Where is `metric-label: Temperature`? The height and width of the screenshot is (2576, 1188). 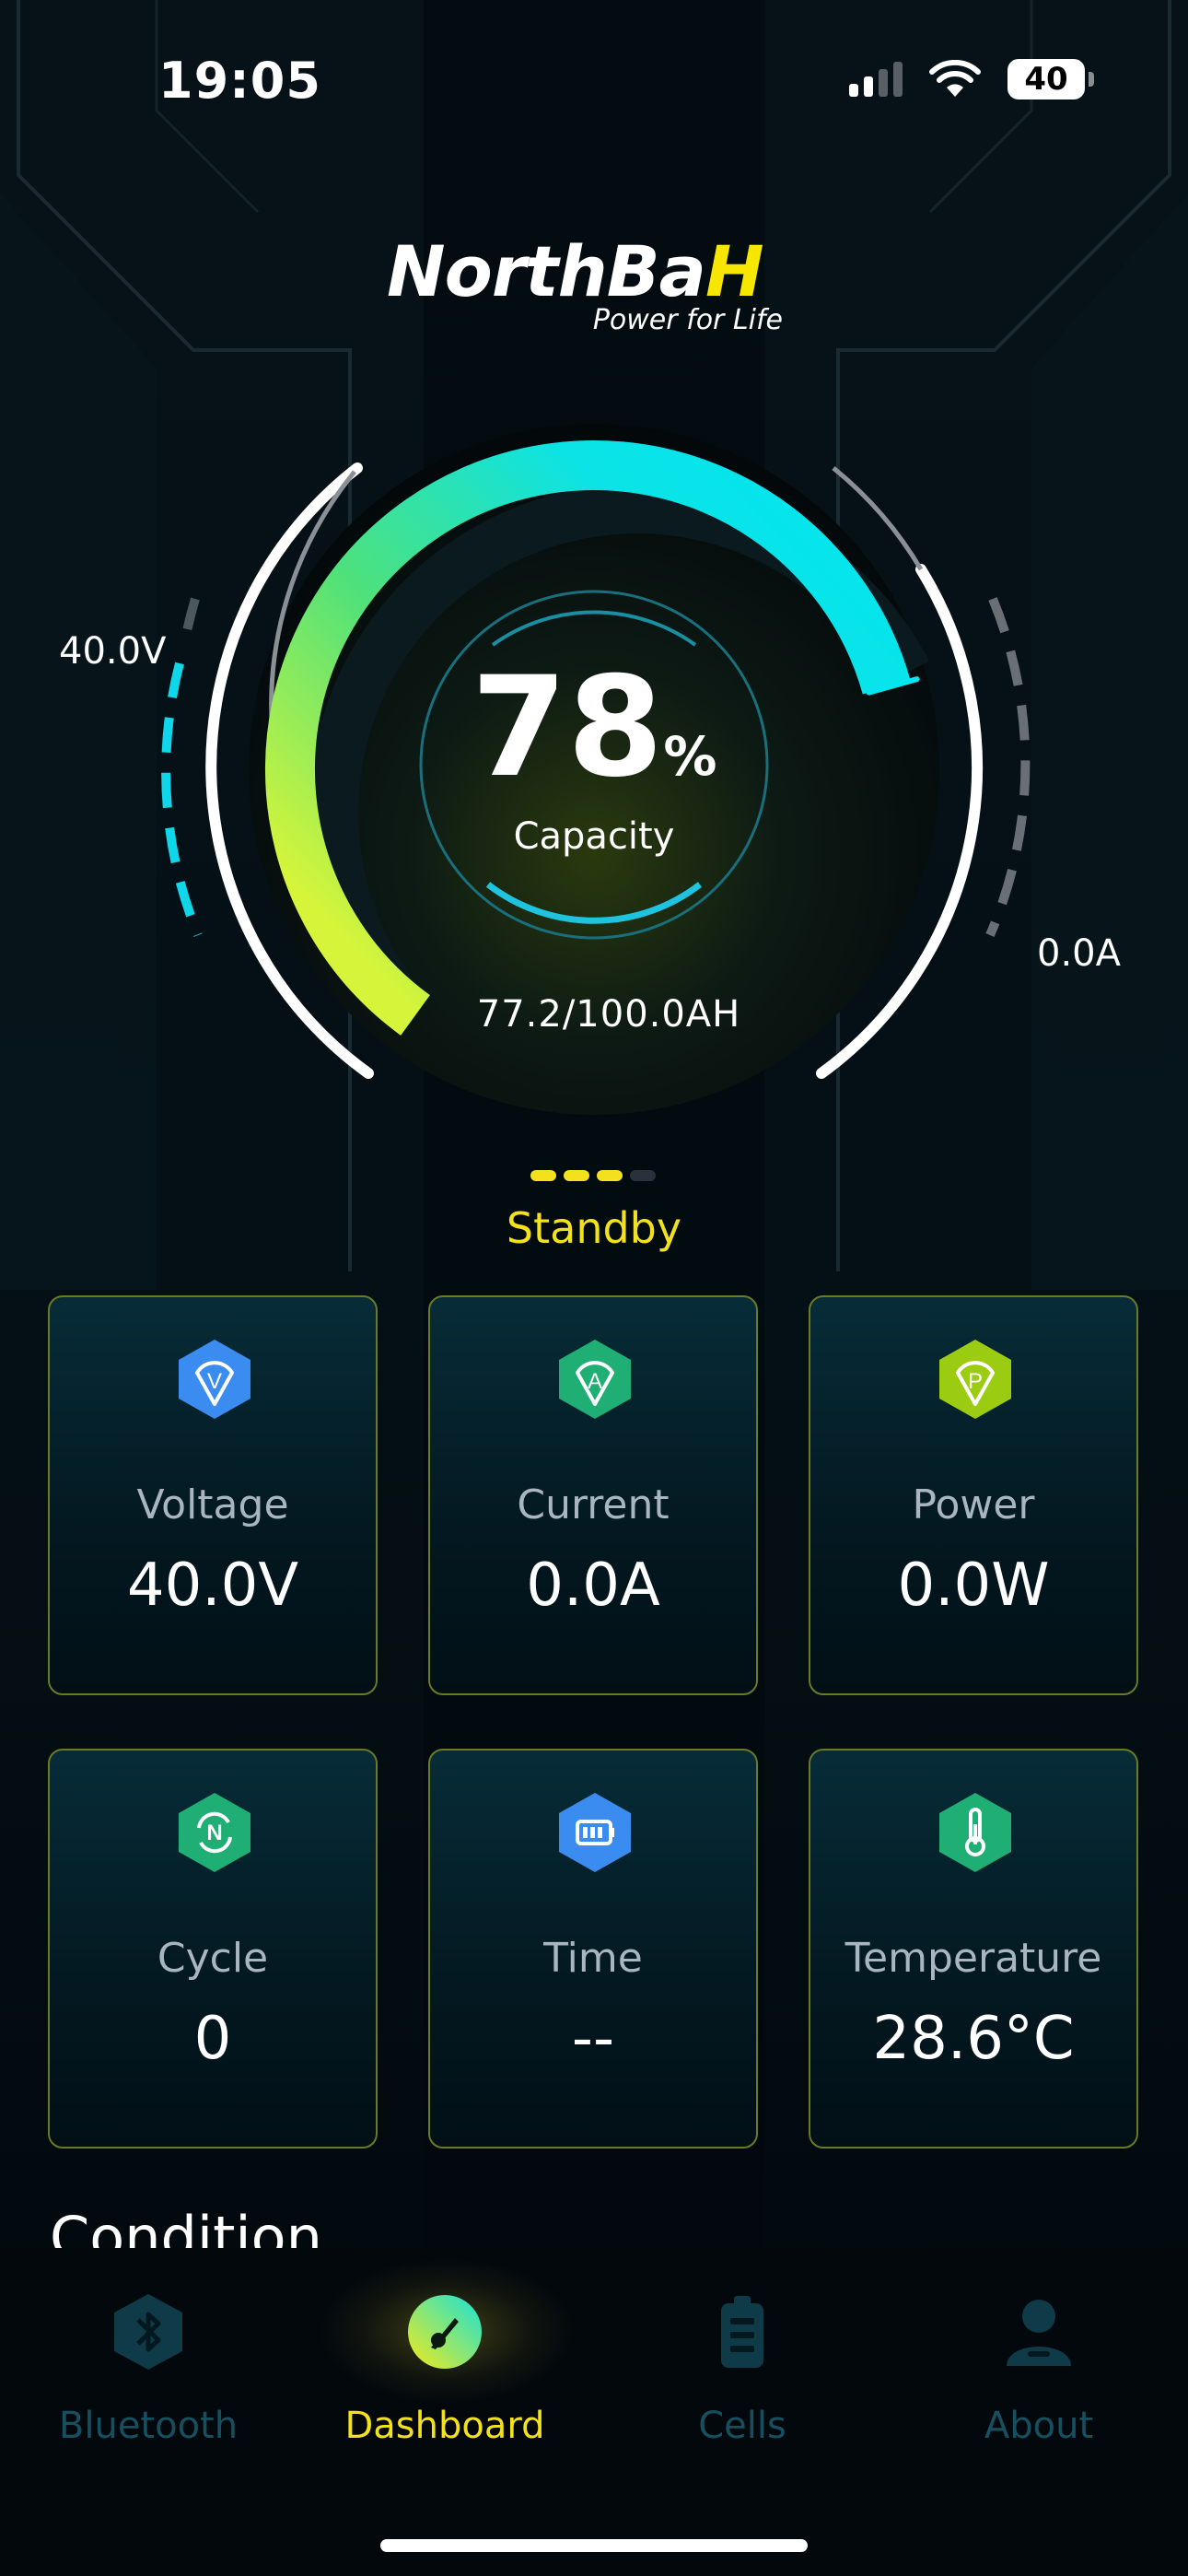 metric-label: Temperature is located at coordinates (973, 1958).